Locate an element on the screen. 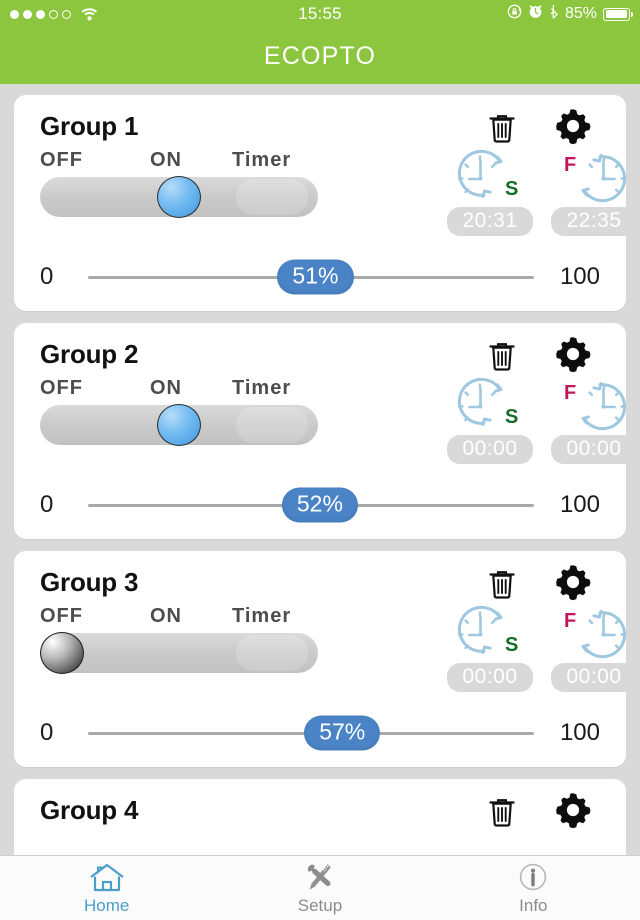  start-time-group: S 20:31 is located at coordinates (490, 191).